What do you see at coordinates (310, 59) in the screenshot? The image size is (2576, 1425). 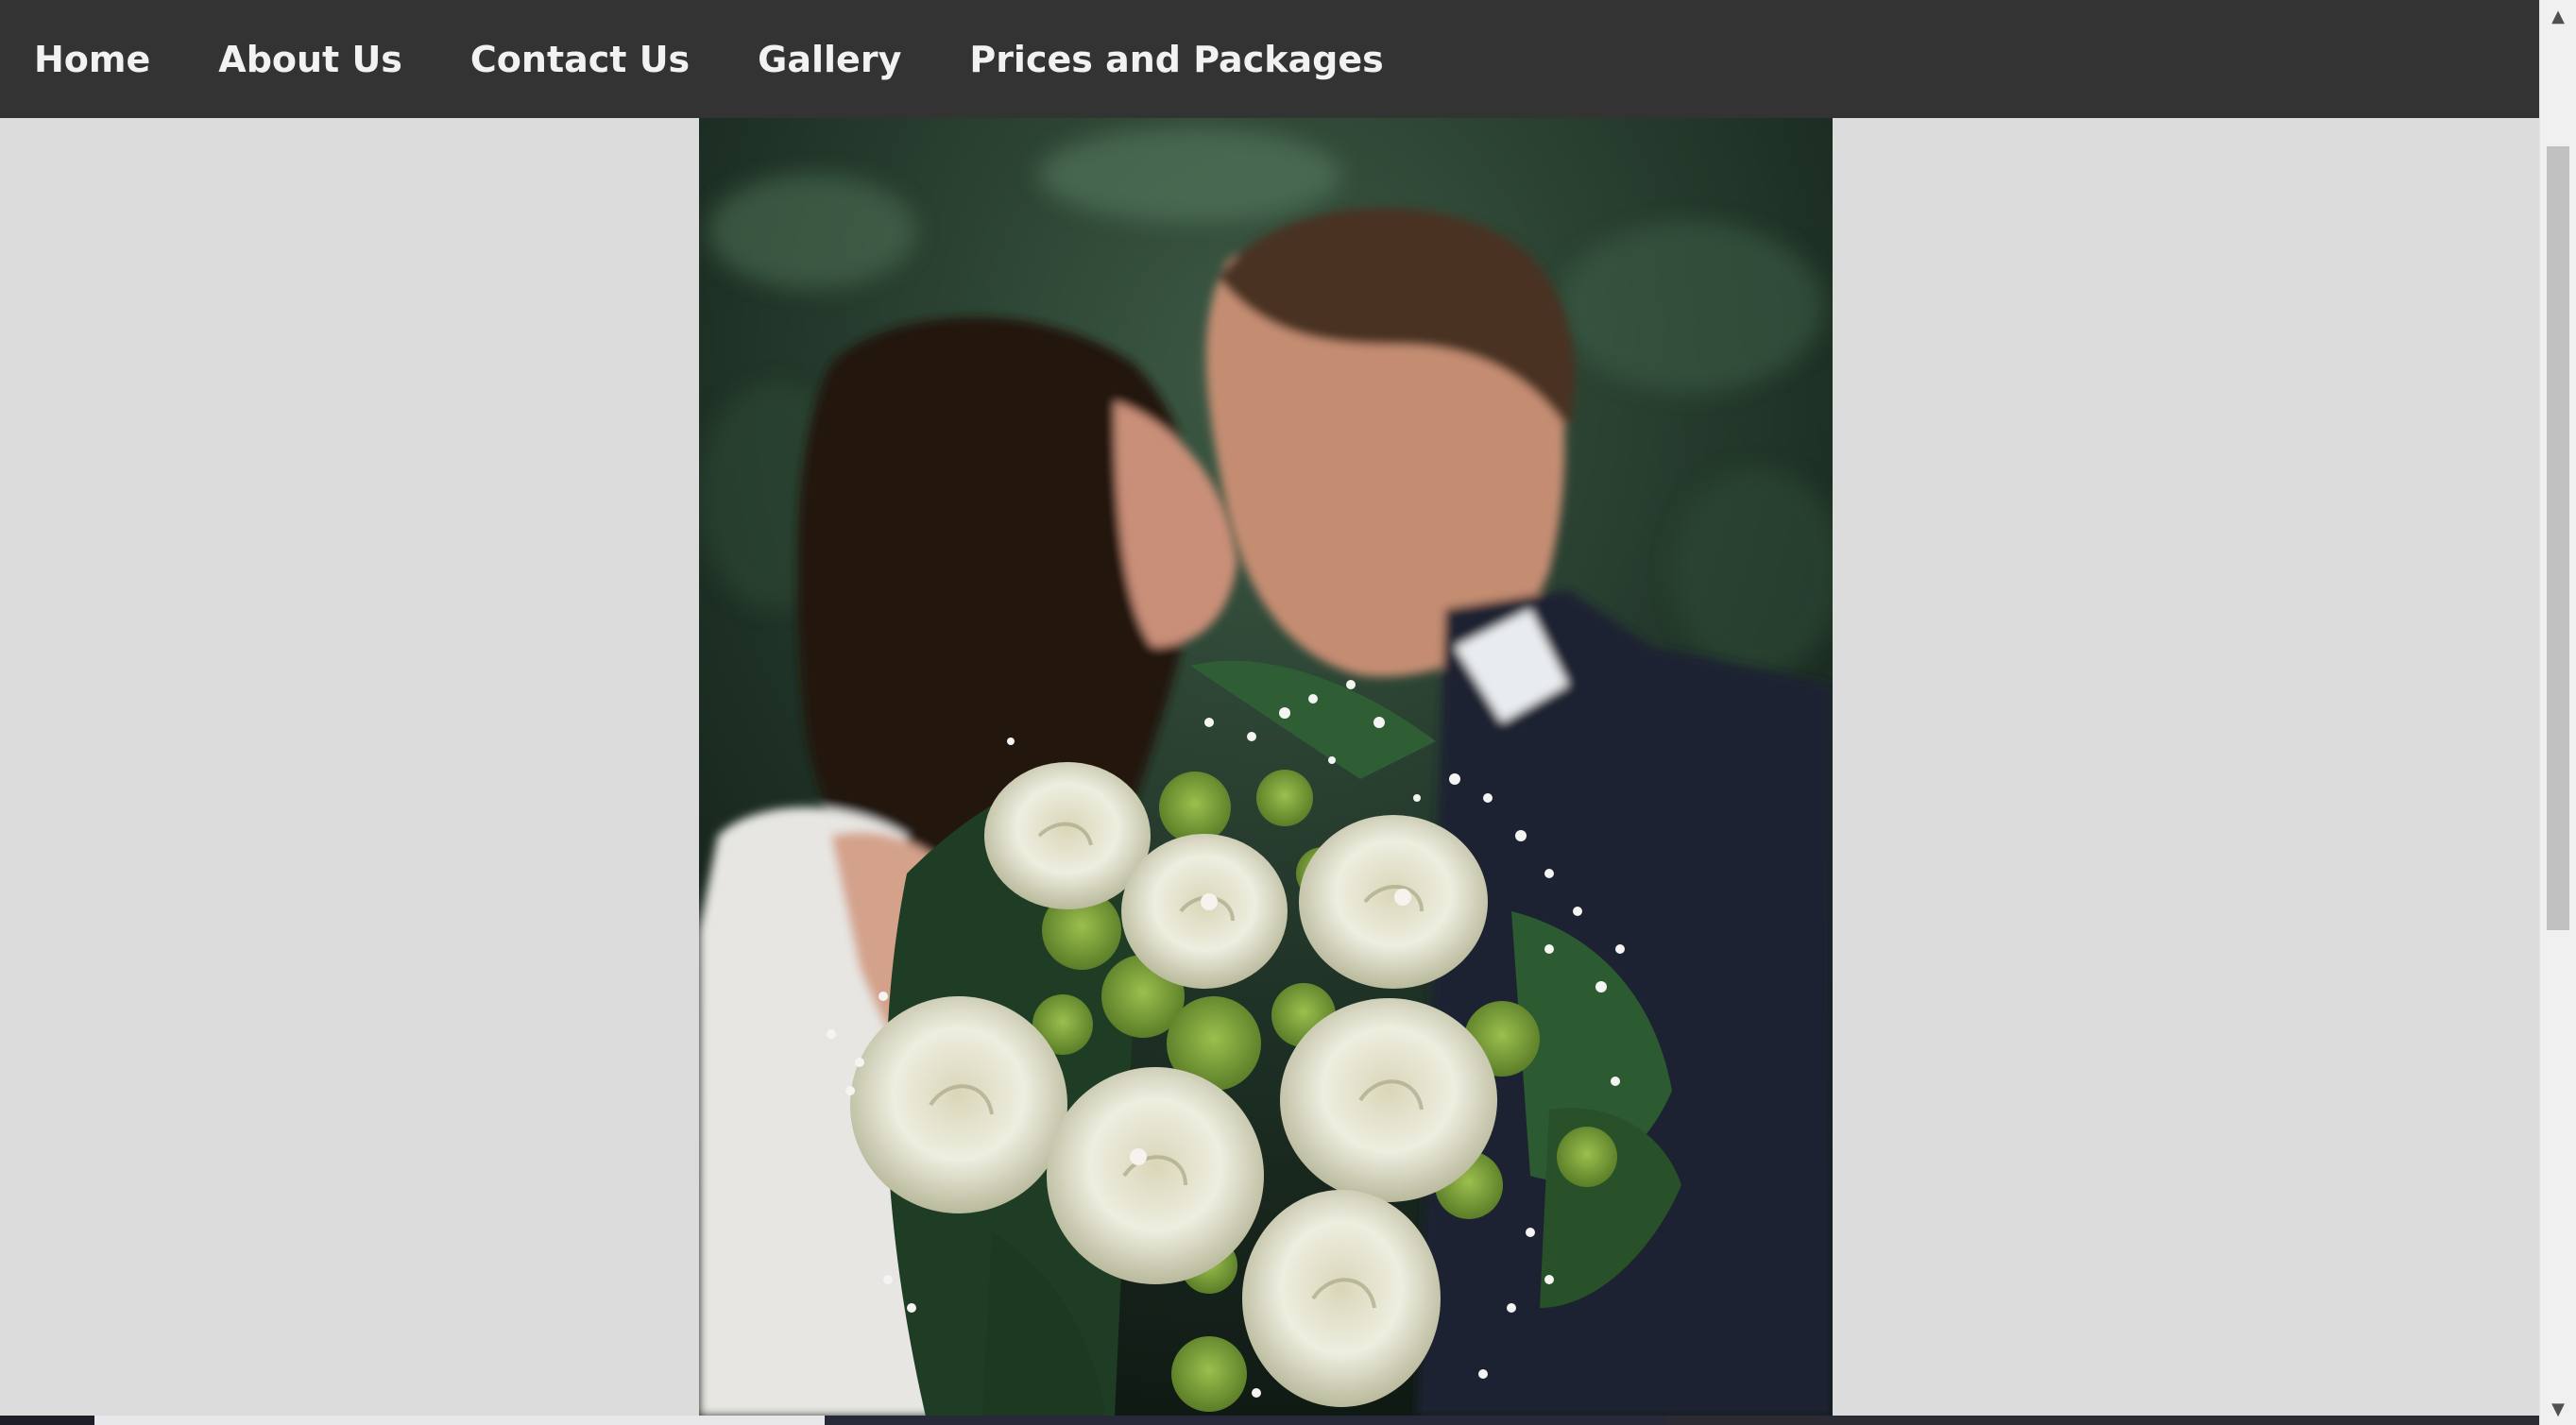 I see `nav-link-about-us: About Us` at bounding box center [310, 59].